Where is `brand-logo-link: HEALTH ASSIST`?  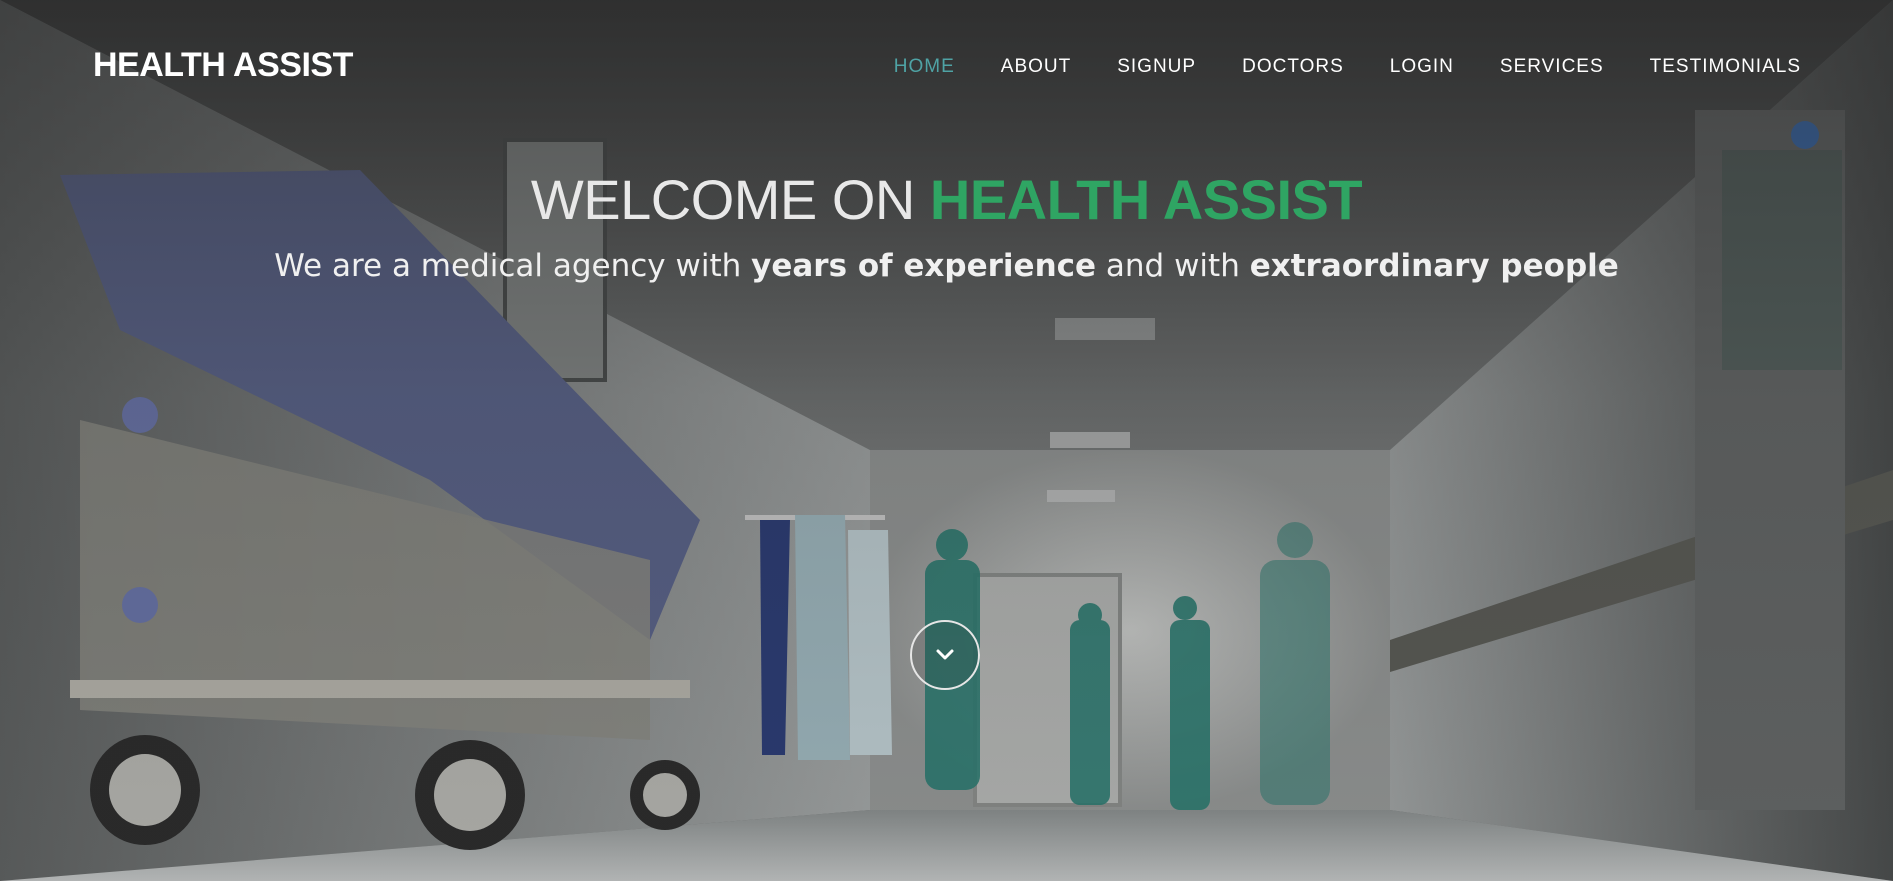 brand-logo-link: HEALTH ASSIST is located at coordinates (223, 65).